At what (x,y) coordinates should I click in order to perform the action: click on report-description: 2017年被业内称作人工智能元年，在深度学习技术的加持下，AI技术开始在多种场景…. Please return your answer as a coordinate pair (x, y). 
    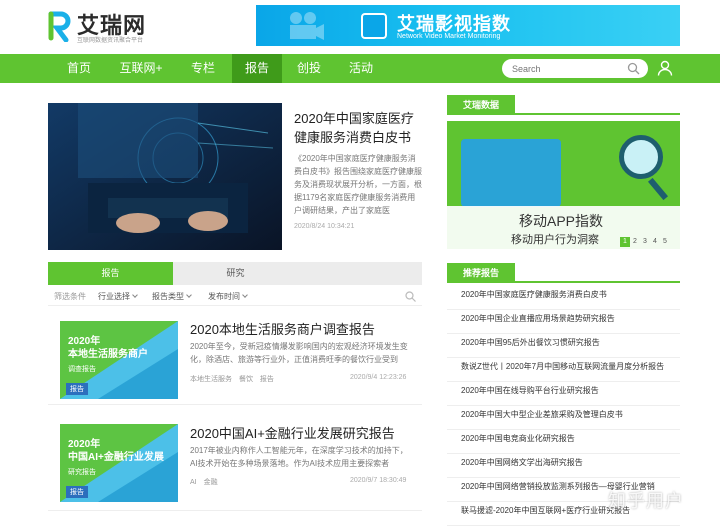
    Looking at the image, I should click on (299, 457).